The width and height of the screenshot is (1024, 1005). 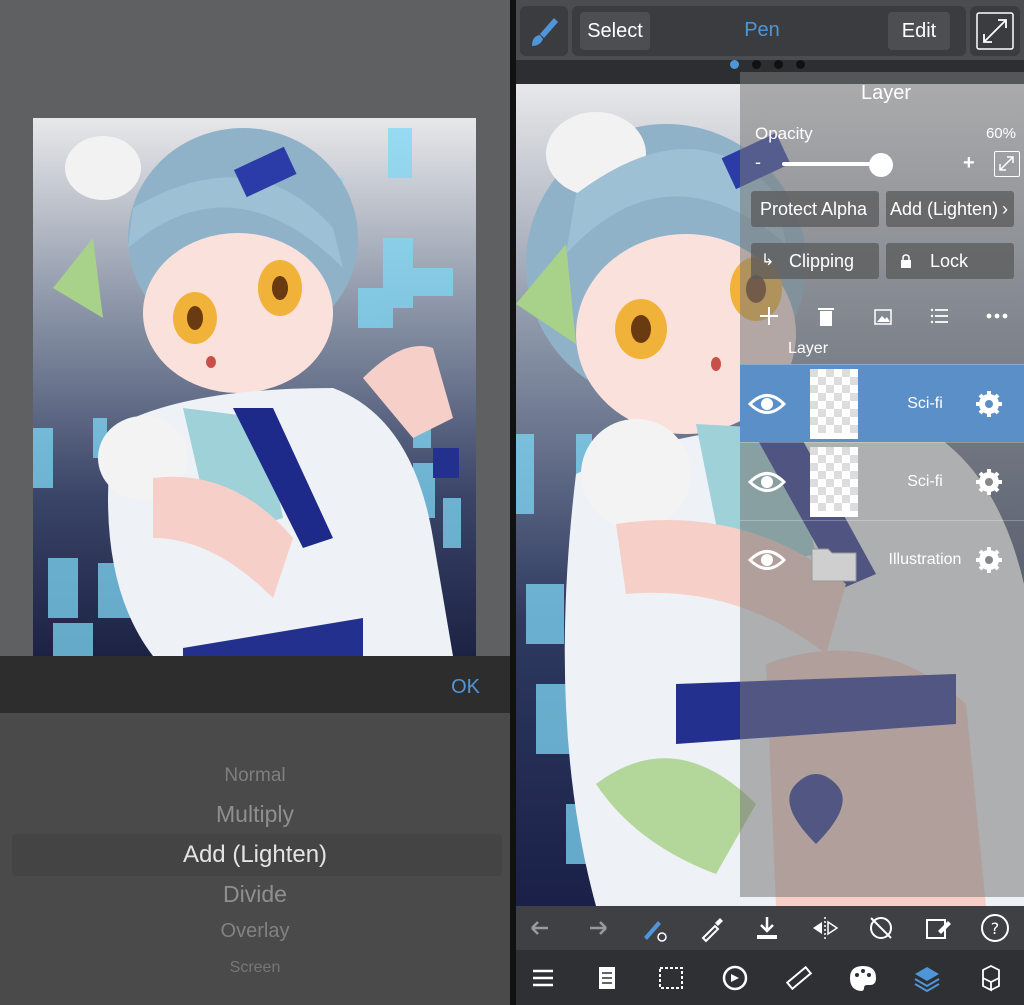 I want to click on blend-mode-button: Add (Lighten) ›, so click(x=950, y=209).